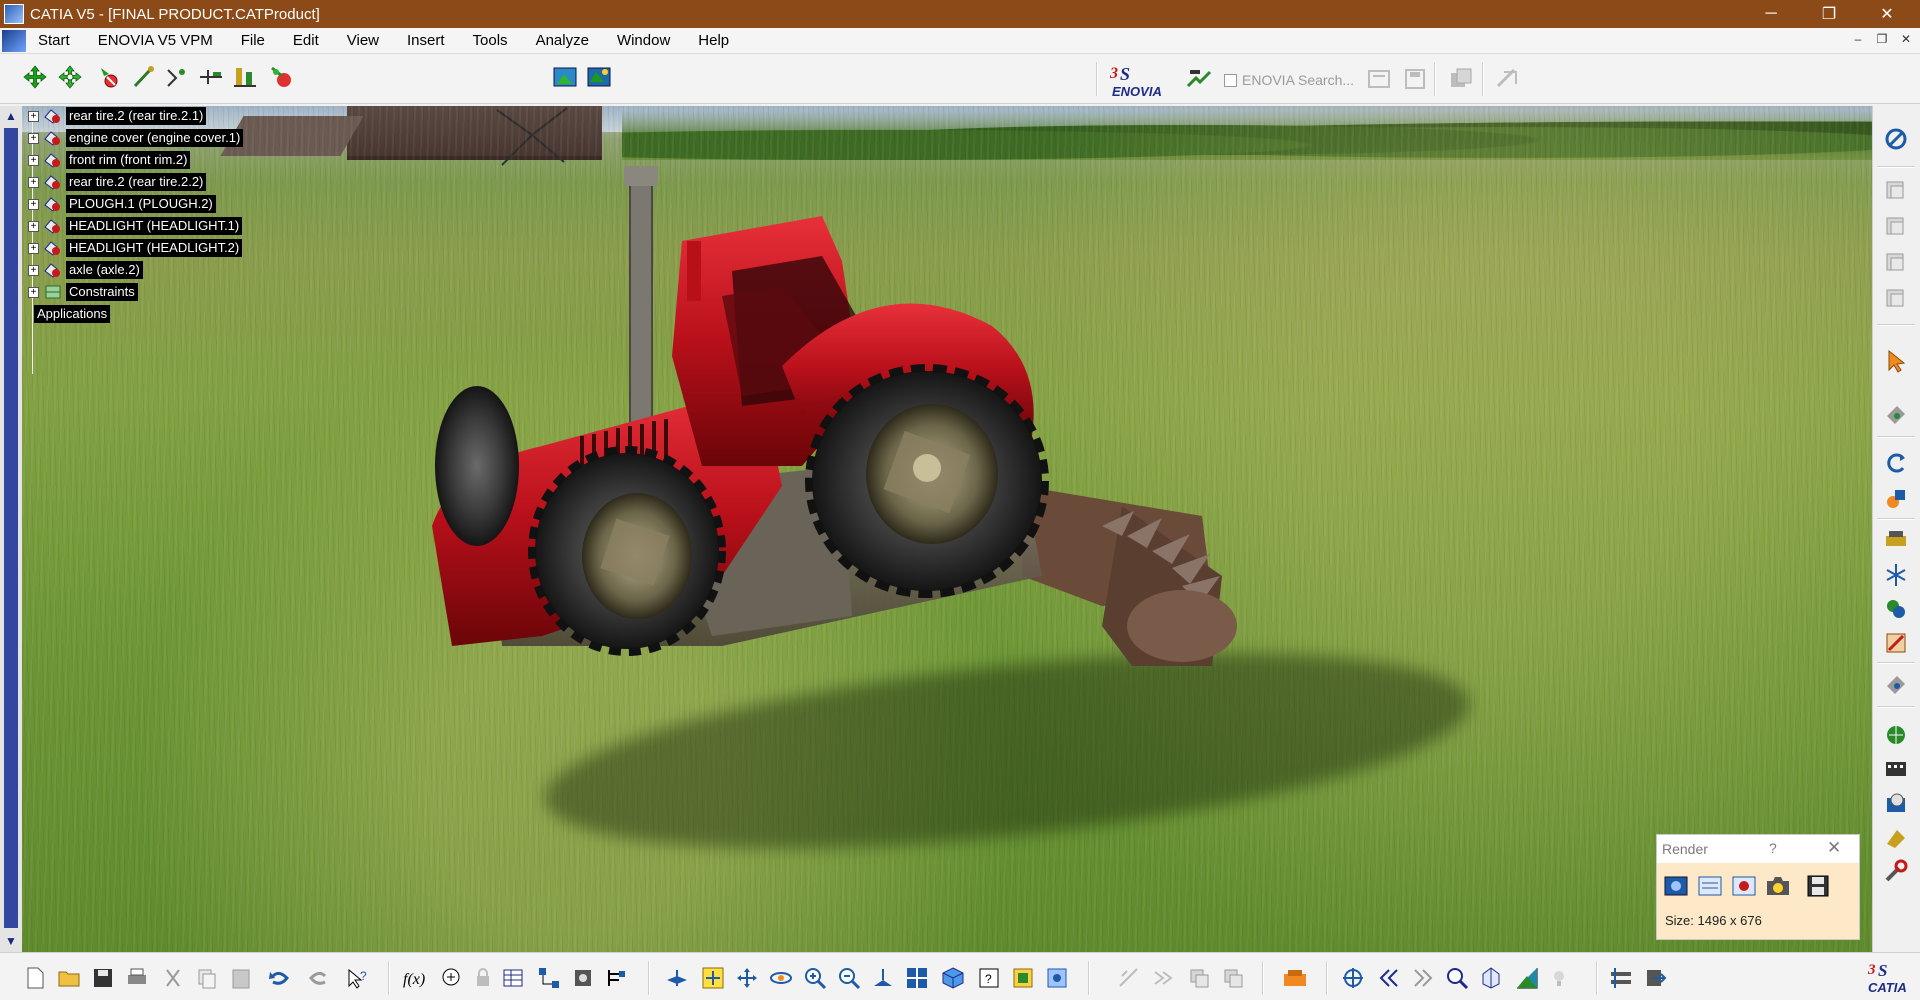 Image resolution: width=1920 pixels, height=1000 pixels. Describe the element at coordinates (549, 978) in the screenshot. I see `graph-icon` at that location.